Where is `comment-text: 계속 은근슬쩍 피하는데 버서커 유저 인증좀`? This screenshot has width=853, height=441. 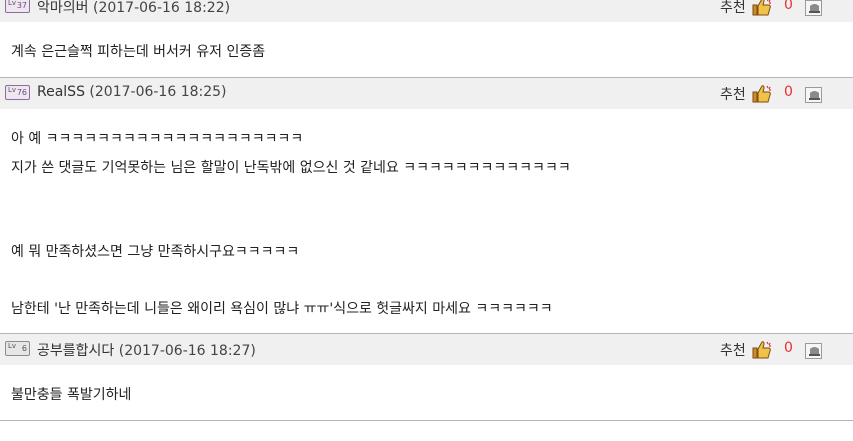 comment-text: 계속 은근슬쩍 피하는데 버서커 유저 인증좀 is located at coordinates (138, 52).